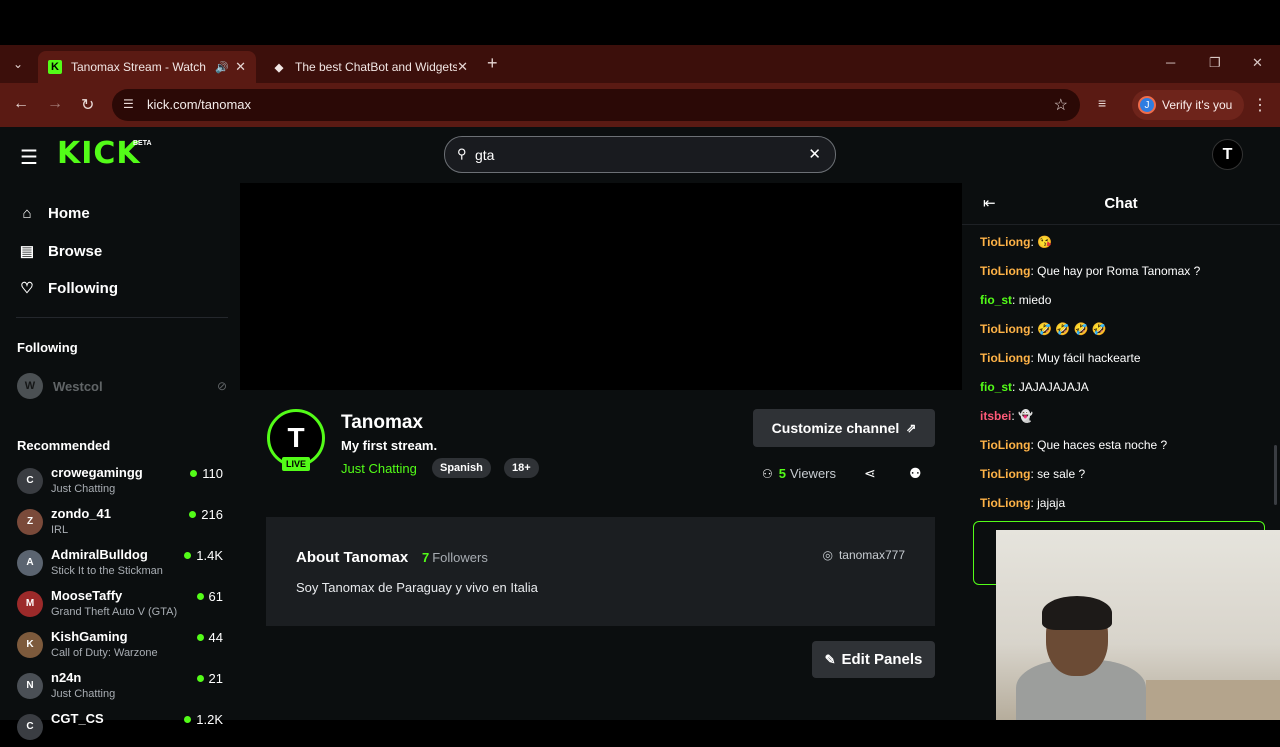  I want to click on follow-user-icon: ⚉, so click(915, 473).